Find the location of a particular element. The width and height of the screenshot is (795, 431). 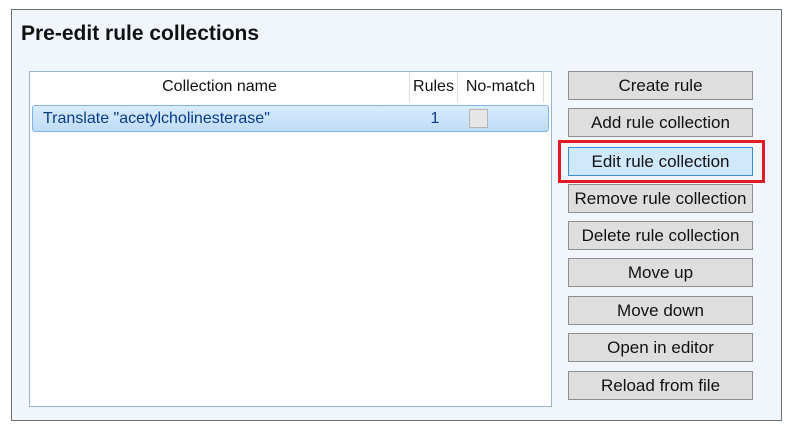

column-header-rules: Rules is located at coordinates (434, 87).